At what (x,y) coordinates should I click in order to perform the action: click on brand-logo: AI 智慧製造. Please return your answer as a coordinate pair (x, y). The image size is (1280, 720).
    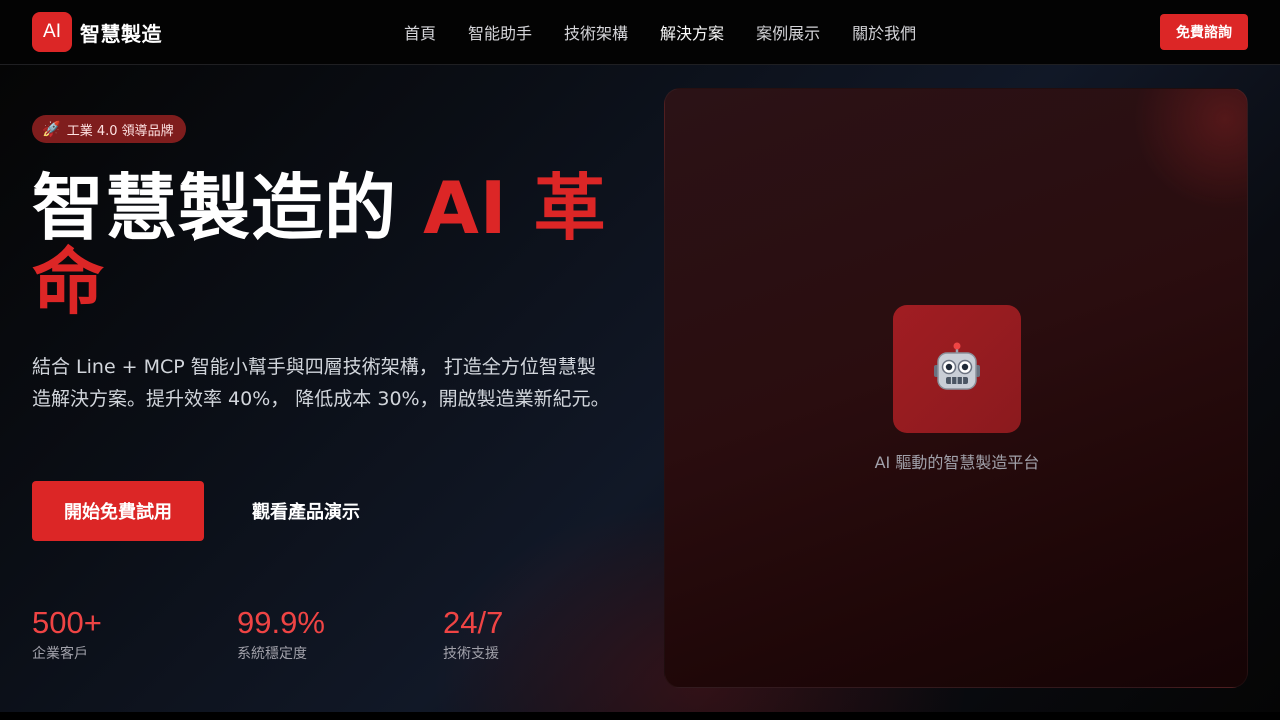
    Looking at the image, I should click on (97, 32).